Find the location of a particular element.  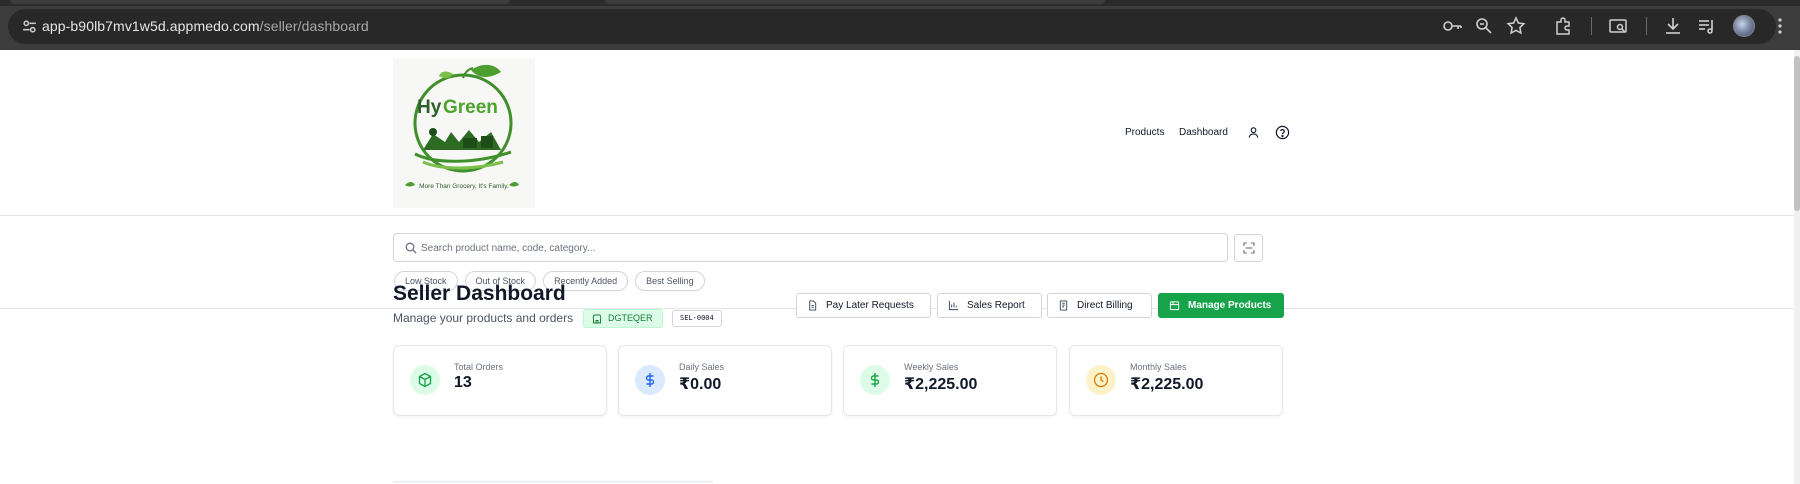

zoom-icon is located at coordinates (1484, 26).